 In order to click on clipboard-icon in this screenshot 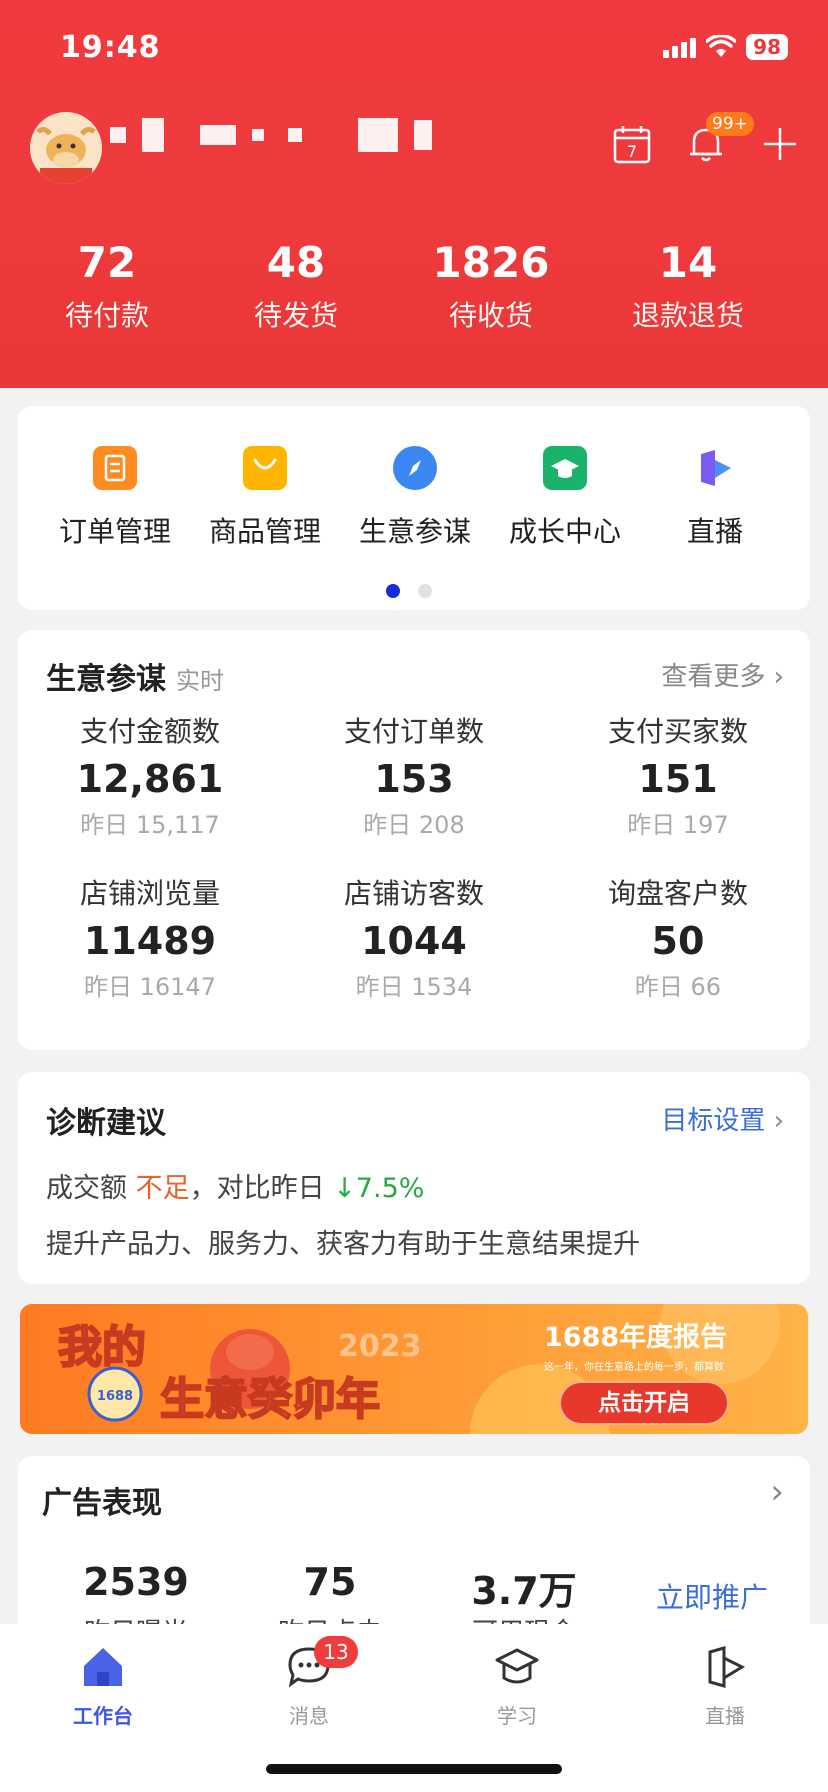, I will do `click(115, 468)`.